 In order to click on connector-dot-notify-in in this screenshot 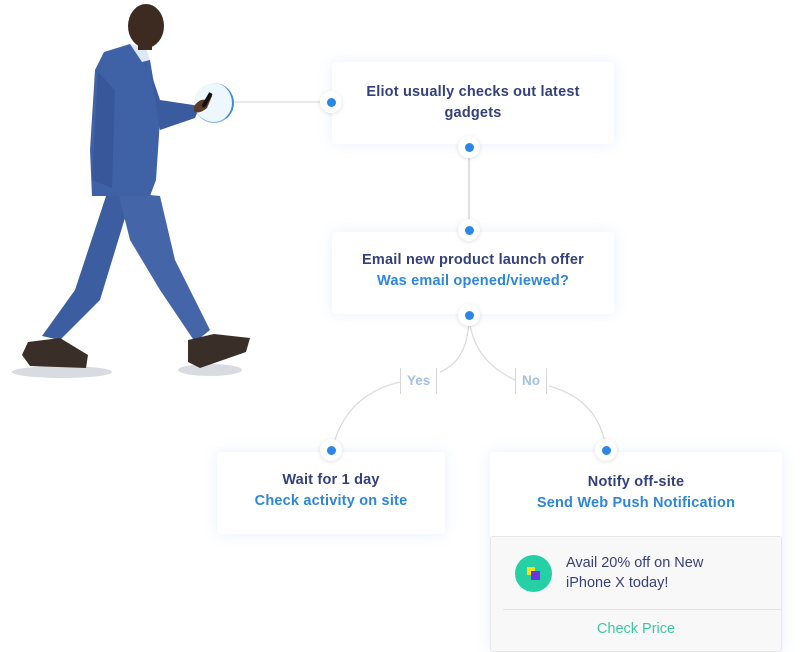, I will do `click(606, 450)`.